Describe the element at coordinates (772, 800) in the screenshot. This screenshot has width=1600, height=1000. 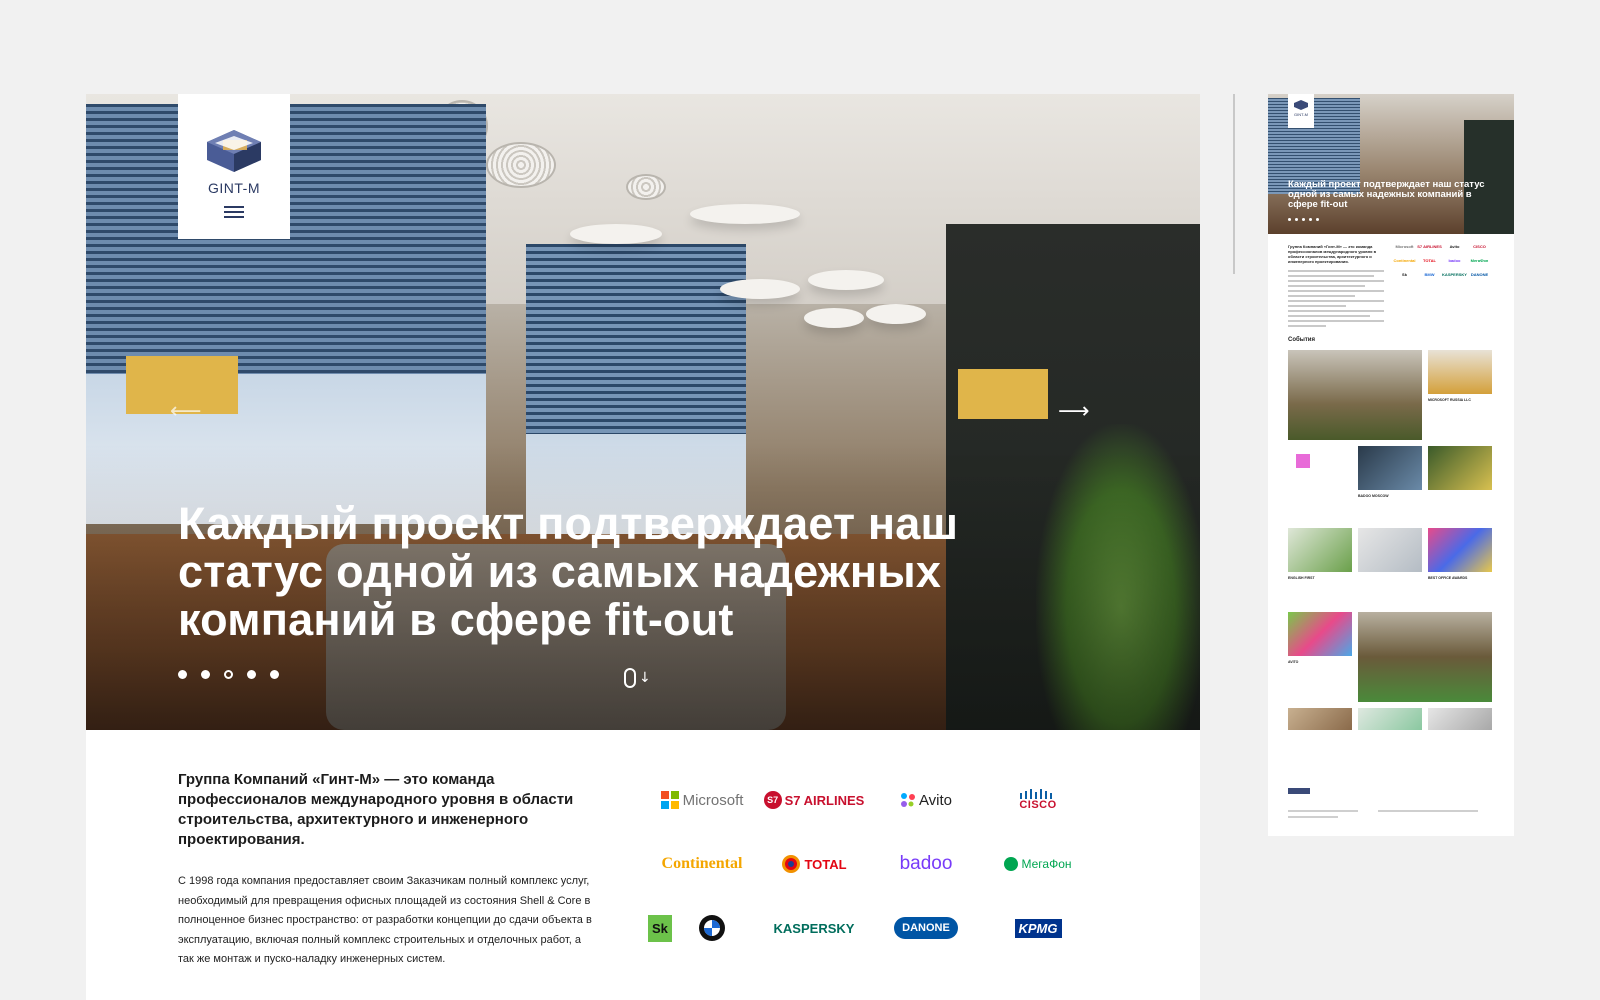
I see `s7-logo-icon: S7` at that location.